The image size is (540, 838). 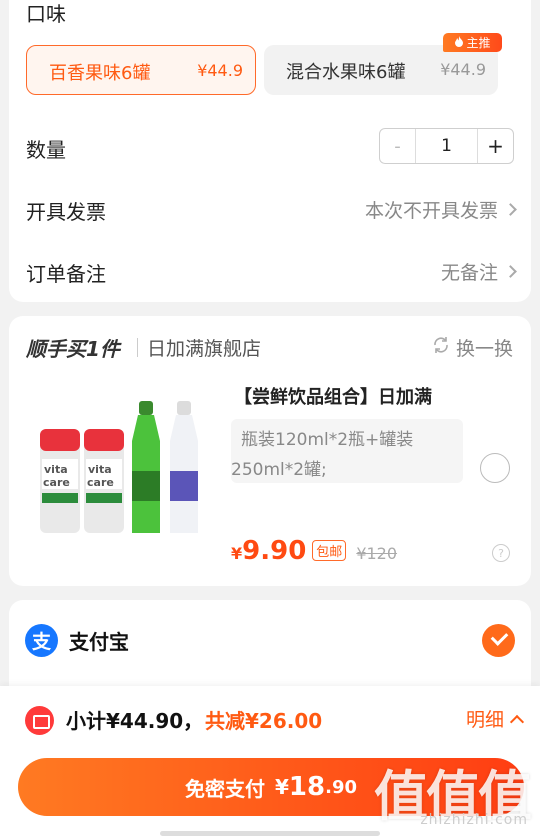 I want to click on quantity-stepper: - 1 +, so click(x=446, y=146).